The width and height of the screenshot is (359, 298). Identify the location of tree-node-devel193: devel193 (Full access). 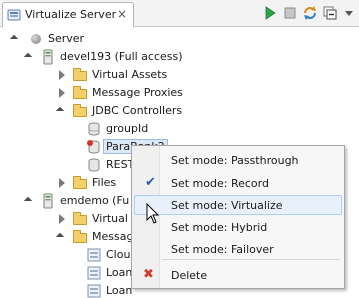
(179, 57).